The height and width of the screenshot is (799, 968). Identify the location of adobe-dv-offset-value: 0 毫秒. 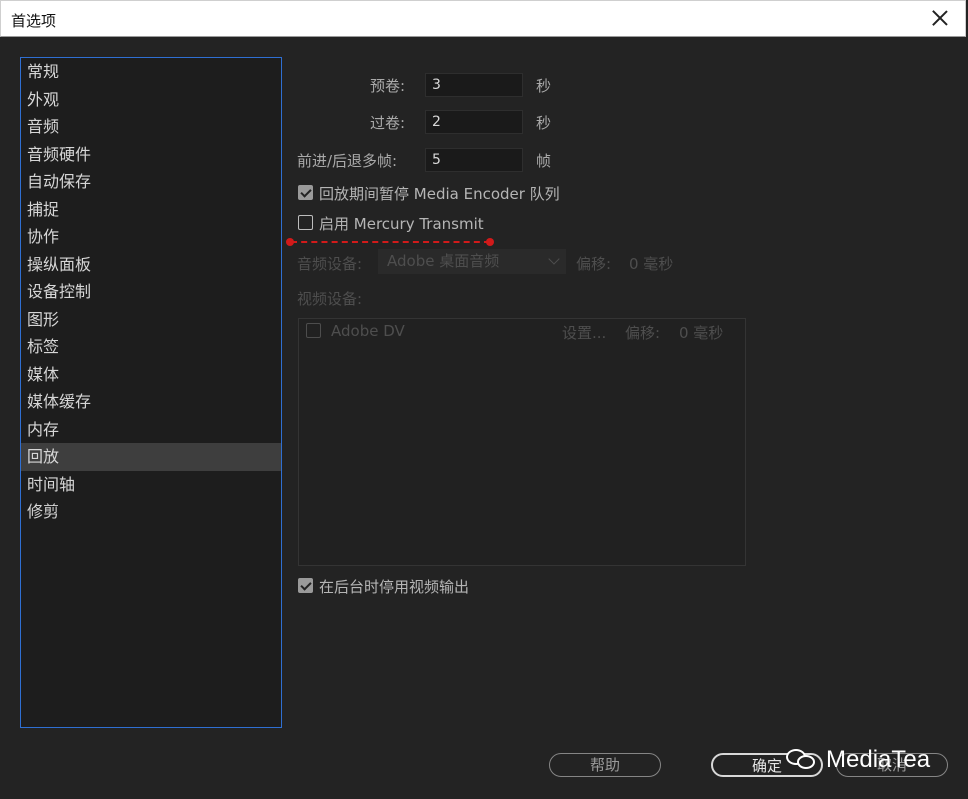
(701, 333).